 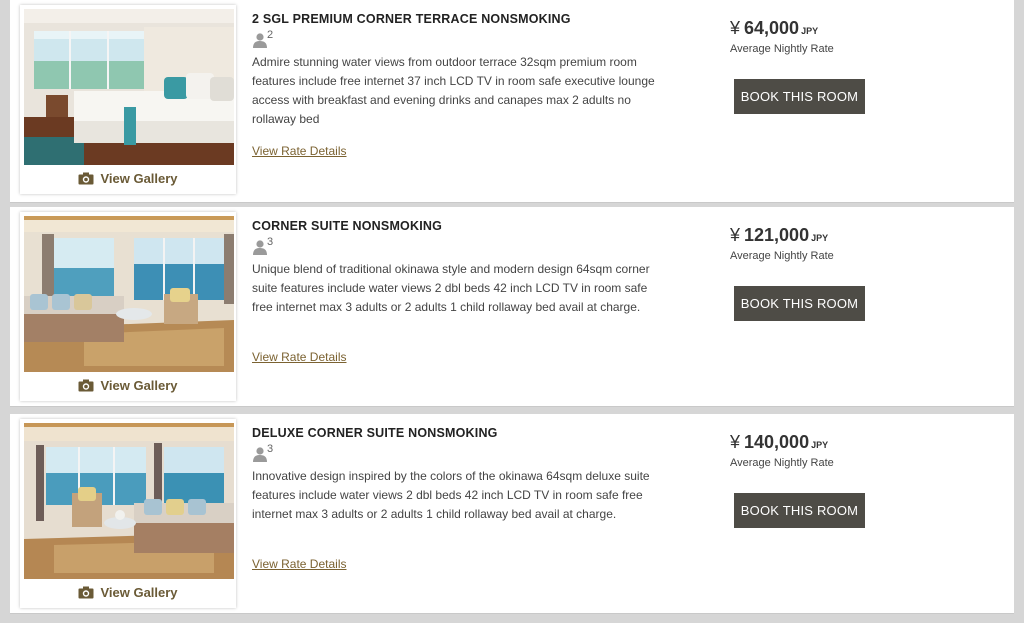 I want to click on room-name: 2 SGL PREMIUM CORNER TERRACE NONSMOKING, so click(x=411, y=19).